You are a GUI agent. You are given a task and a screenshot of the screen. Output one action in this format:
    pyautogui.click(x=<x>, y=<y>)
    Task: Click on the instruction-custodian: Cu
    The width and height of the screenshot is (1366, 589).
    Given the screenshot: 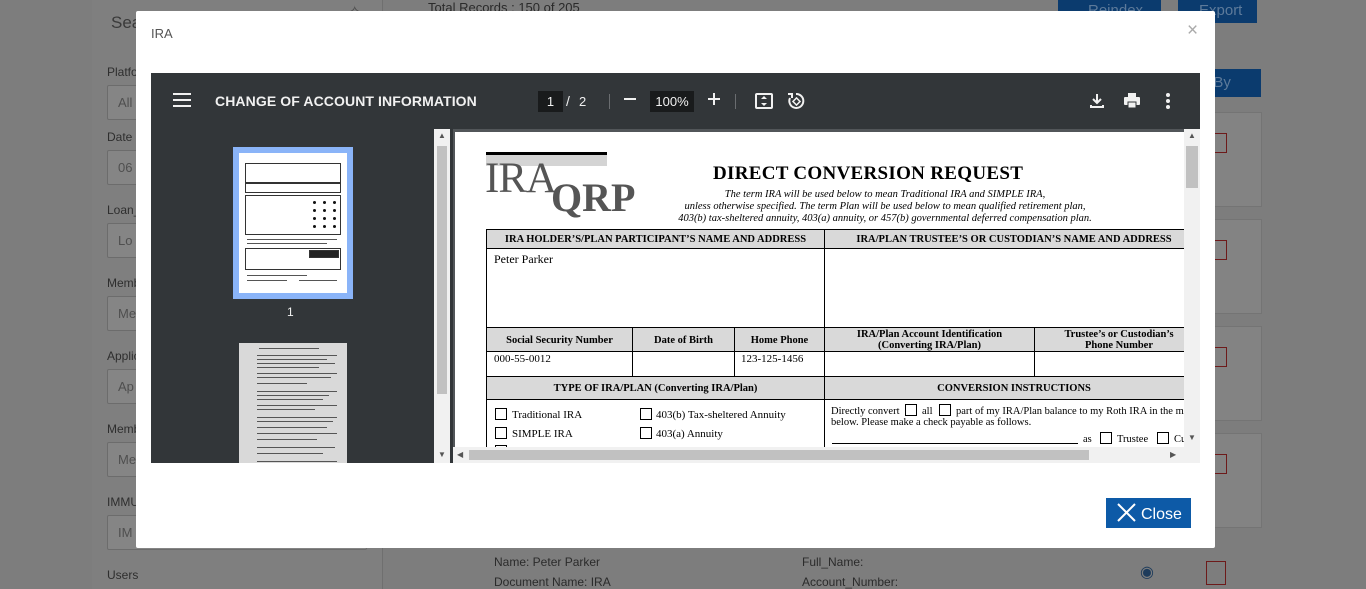 What is the action you would take?
    pyautogui.click(x=1179, y=439)
    